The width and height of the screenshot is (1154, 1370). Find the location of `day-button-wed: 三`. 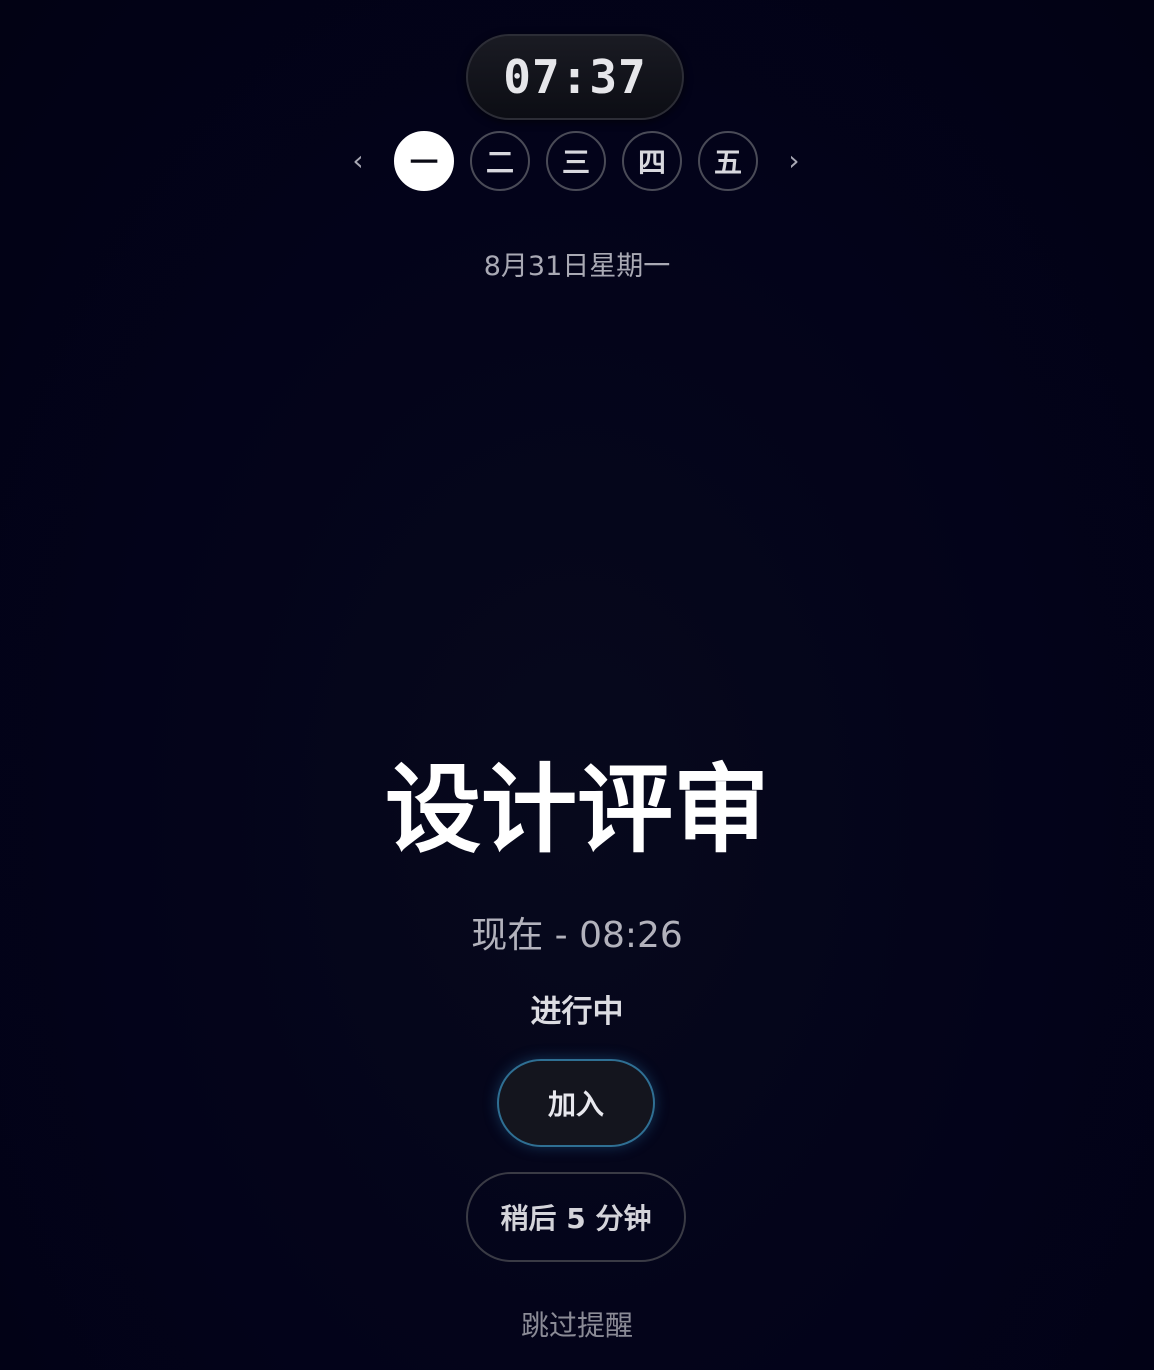

day-button-wed: 三 is located at coordinates (576, 161).